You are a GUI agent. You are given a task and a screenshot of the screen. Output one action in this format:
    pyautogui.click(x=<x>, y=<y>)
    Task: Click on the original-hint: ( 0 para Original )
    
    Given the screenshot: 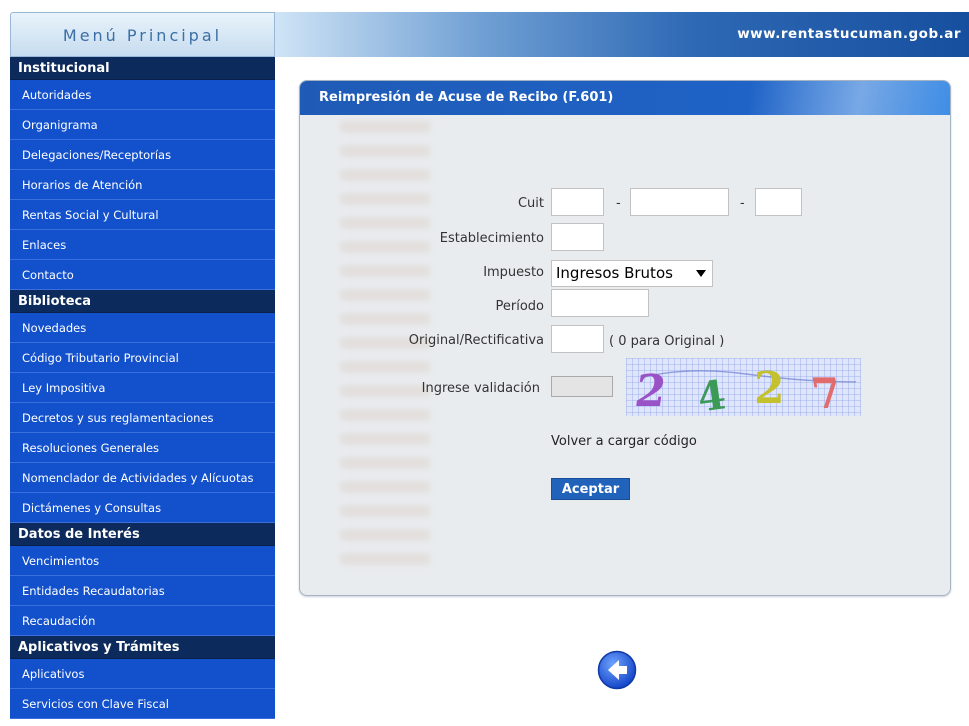 What is the action you would take?
    pyautogui.click(x=667, y=341)
    